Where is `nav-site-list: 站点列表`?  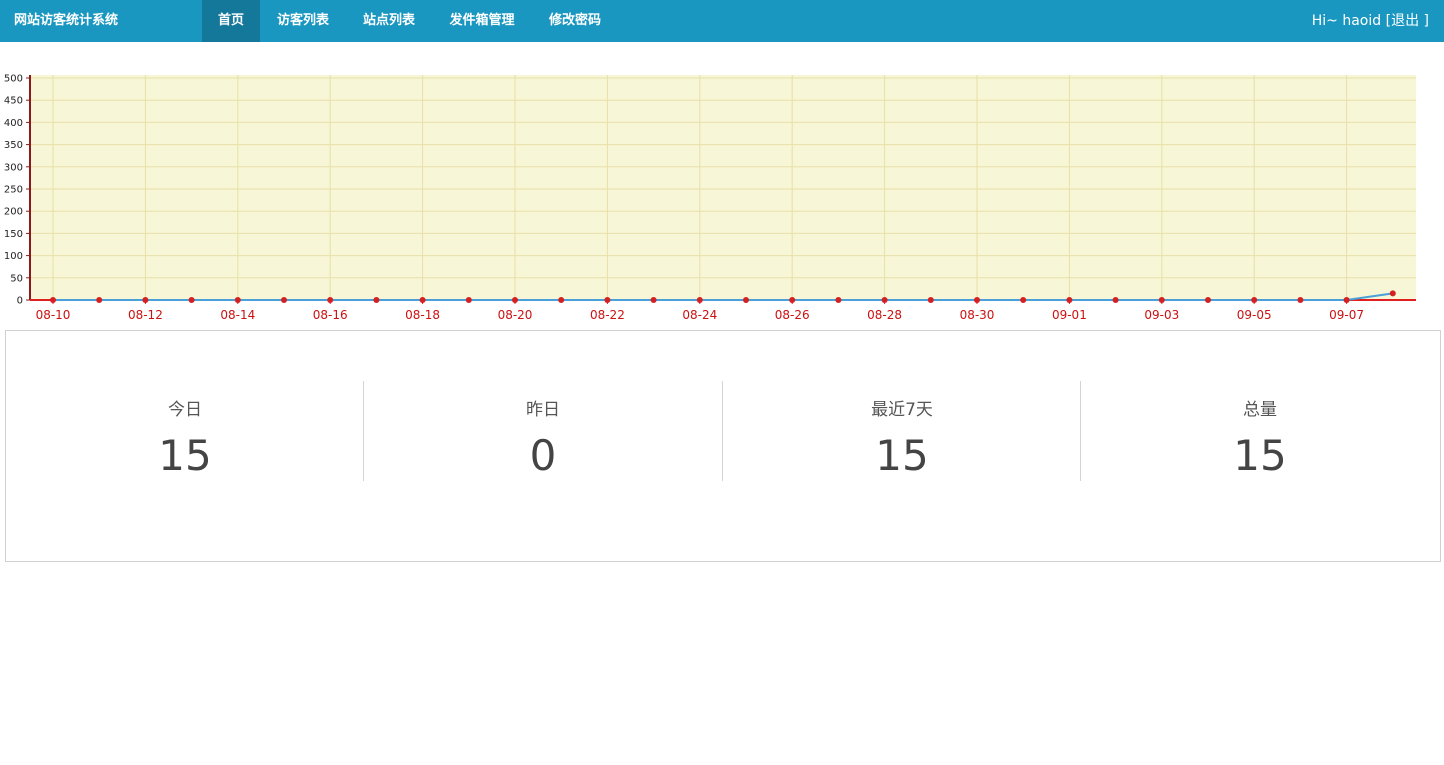
nav-site-list: 站点列表 is located at coordinates (389, 21).